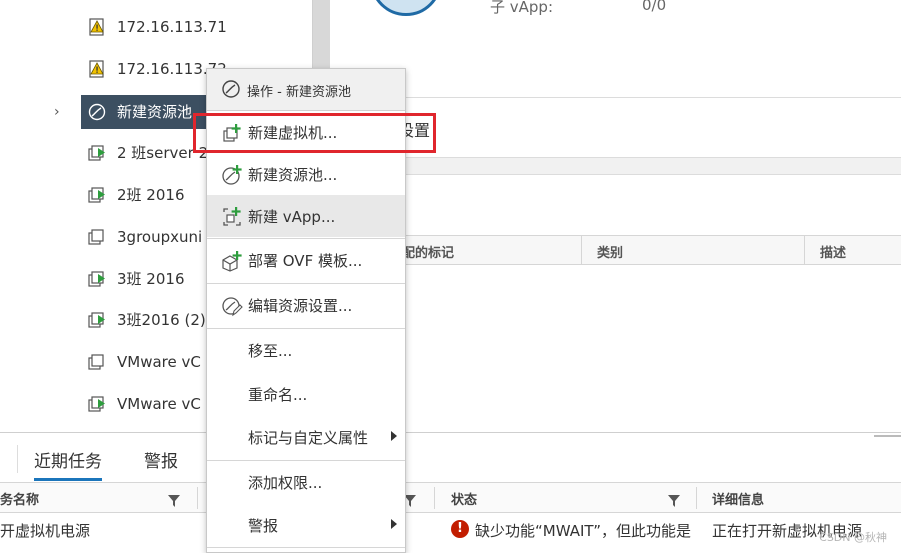  What do you see at coordinates (610, 251) in the screenshot?
I see `column-category: 类别` at bounding box center [610, 251].